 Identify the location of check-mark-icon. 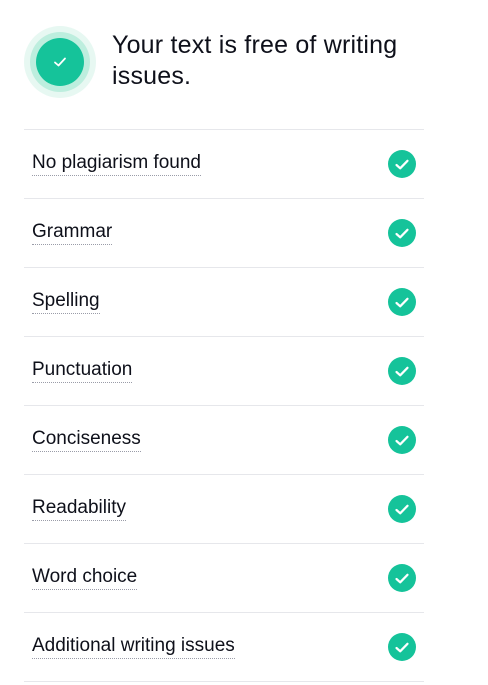
(60, 62).